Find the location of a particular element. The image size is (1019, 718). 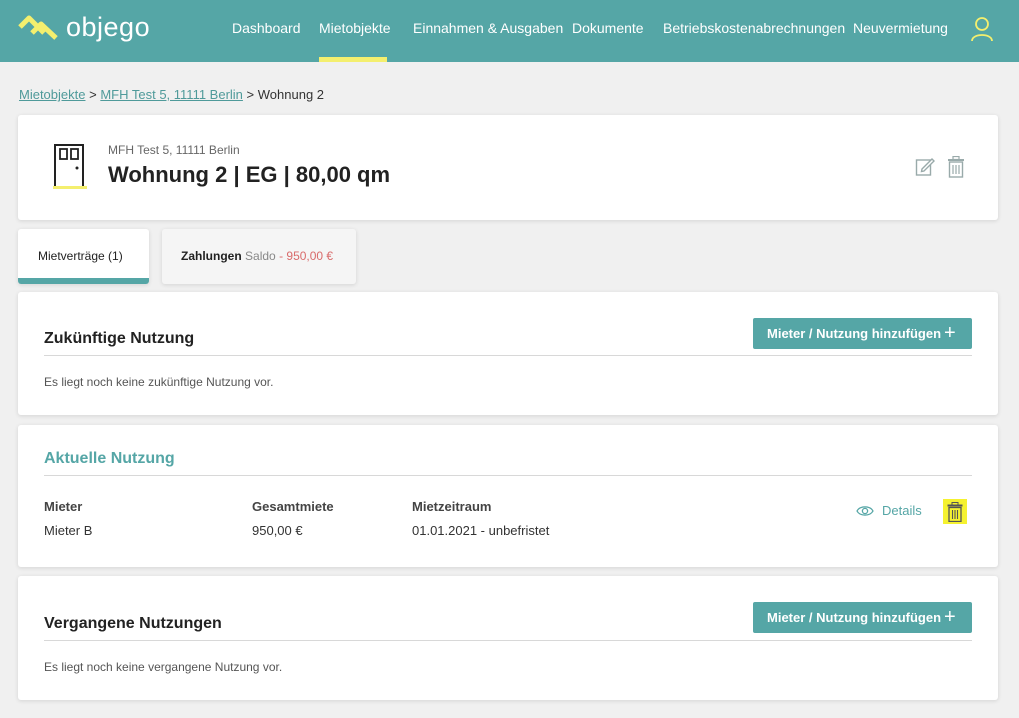

details-label: Details is located at coordinates (902, 510).